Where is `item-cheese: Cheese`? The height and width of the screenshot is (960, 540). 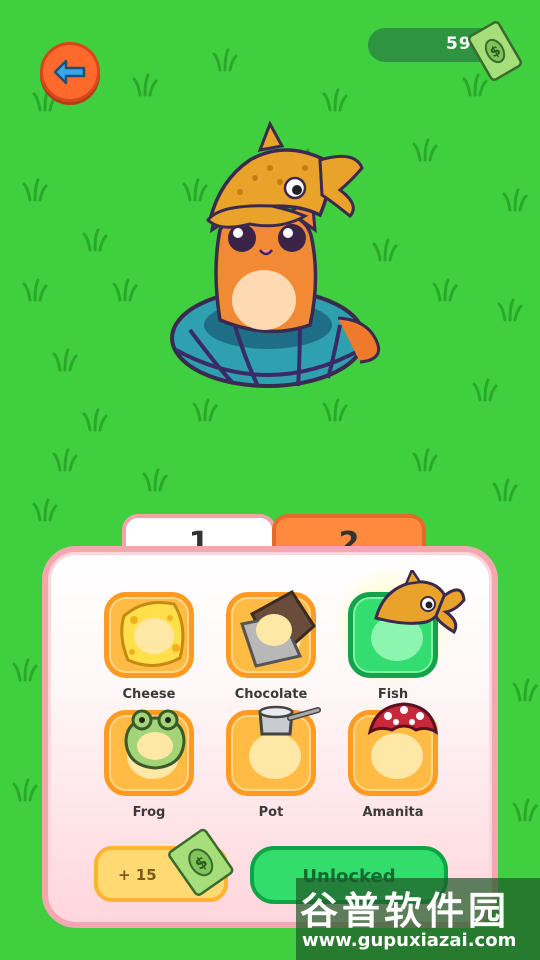
item-cheese: Cheese is located at coordinates (149, 651).